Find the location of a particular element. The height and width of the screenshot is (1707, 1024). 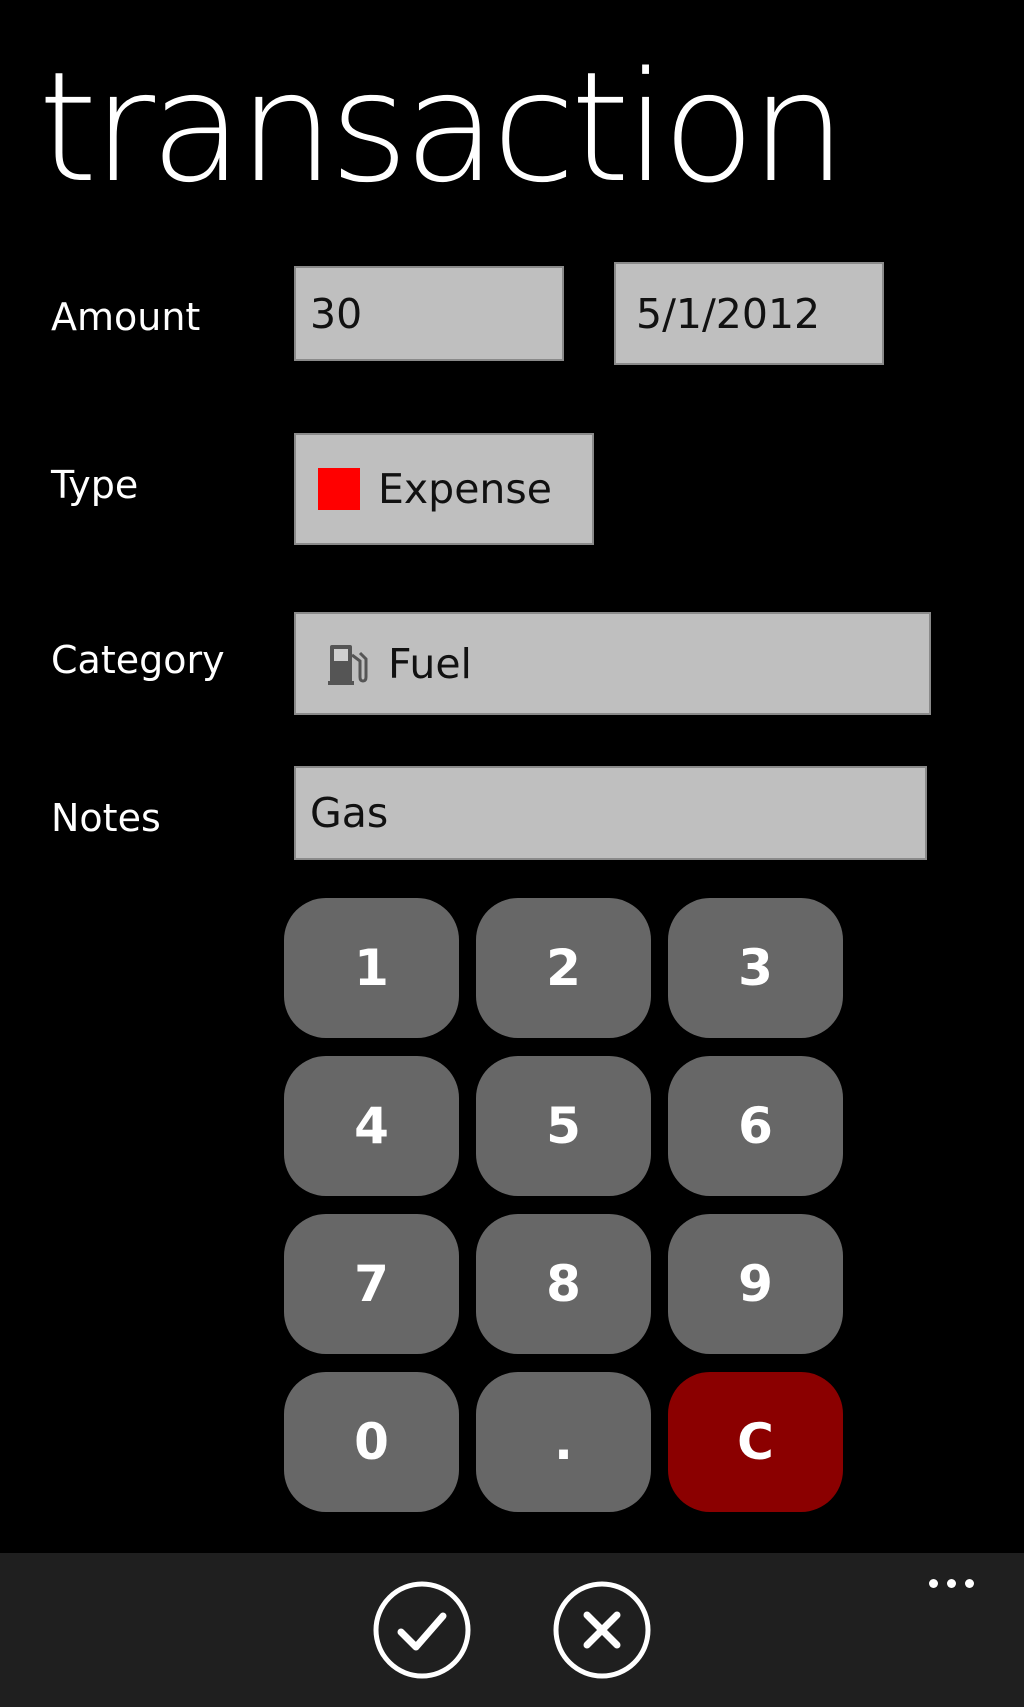

amount-value: 30 is located at coordinates (336, 313).